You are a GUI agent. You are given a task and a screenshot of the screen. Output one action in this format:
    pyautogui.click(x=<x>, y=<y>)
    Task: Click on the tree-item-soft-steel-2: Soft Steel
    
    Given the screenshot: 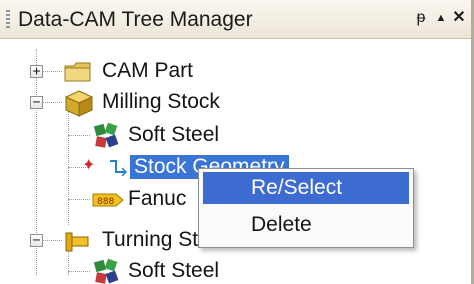 What is the action you would take?
    pyautogui.click(x=154, y=269)
    